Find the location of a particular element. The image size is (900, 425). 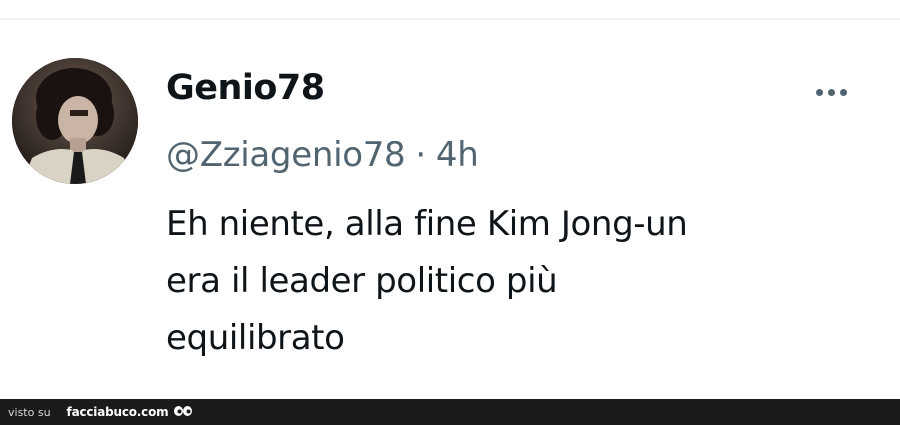

avatar-photo is located at coordinates (75, 121).